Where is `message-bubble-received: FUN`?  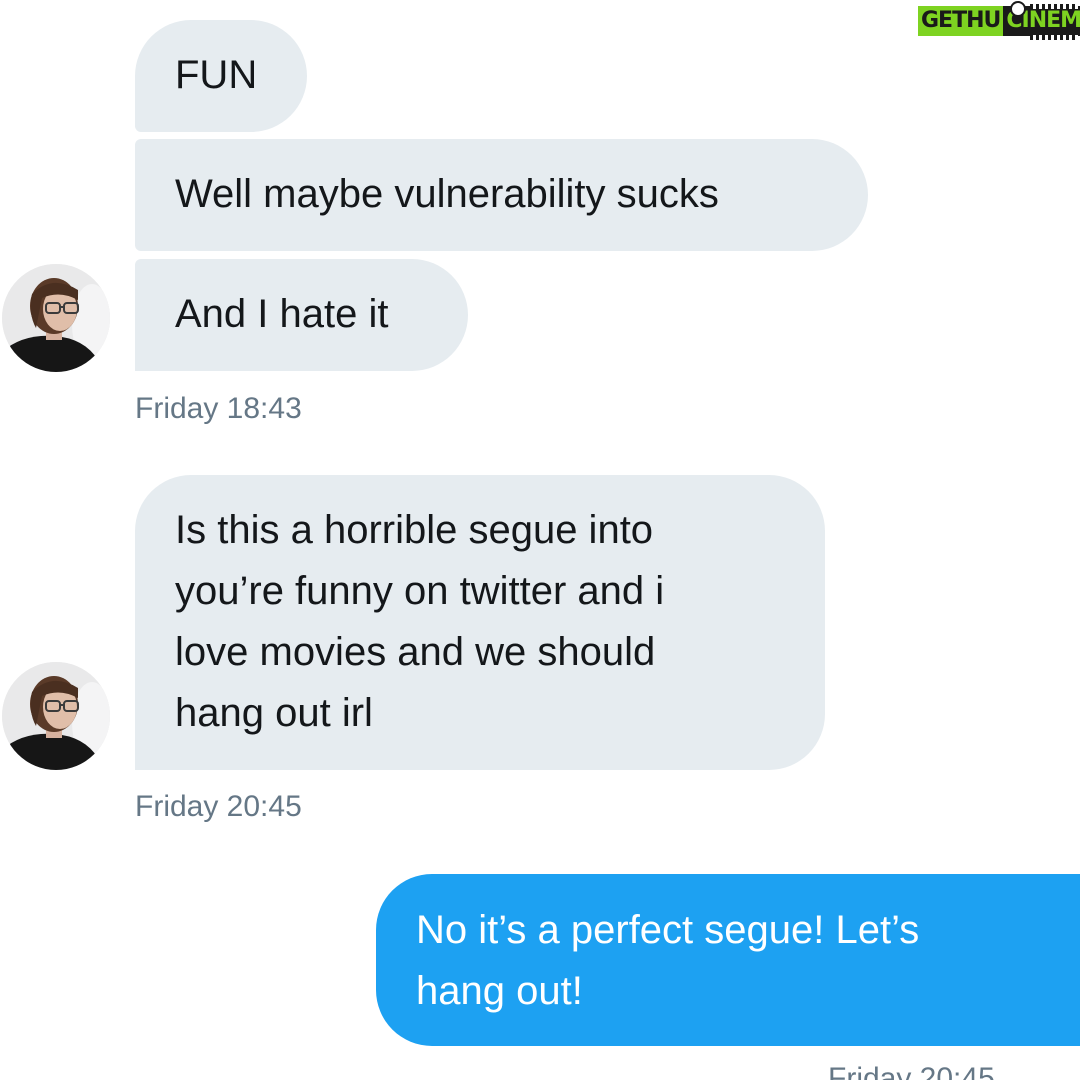 message-bubble-received: FUN is located at coordinates (221, 76).